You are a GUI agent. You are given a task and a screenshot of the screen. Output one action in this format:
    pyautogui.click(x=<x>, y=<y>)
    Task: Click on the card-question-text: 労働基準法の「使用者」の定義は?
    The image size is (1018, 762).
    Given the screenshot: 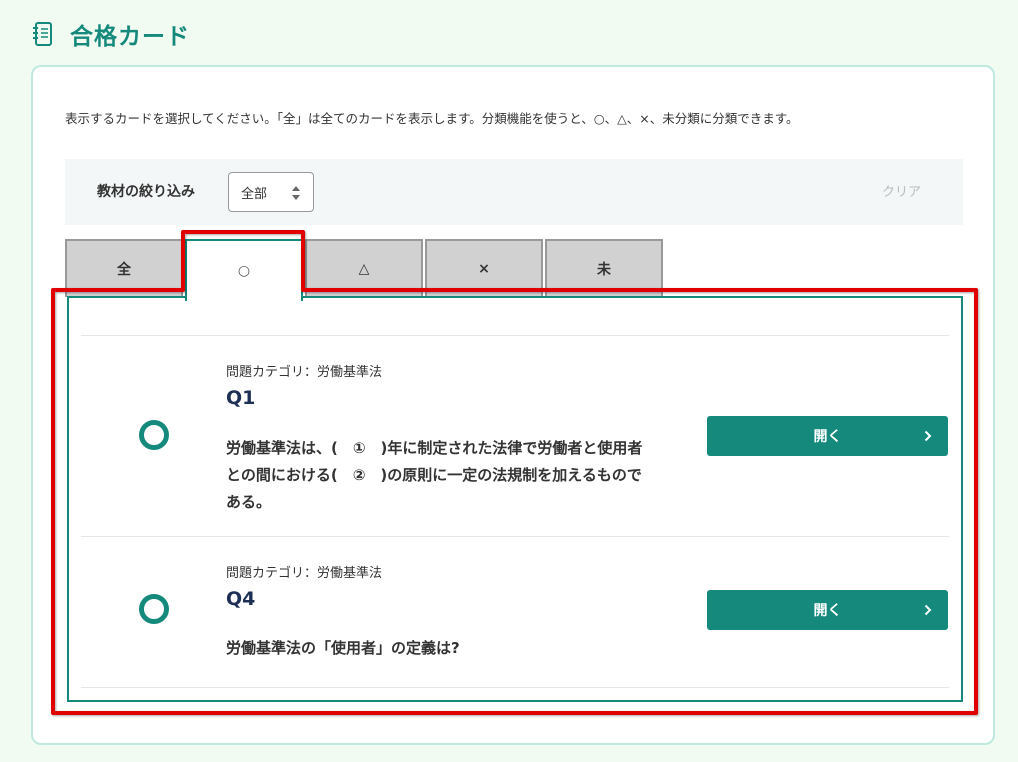 What is the action you would take?
    pyautogui.click(x=343, y=648)
    